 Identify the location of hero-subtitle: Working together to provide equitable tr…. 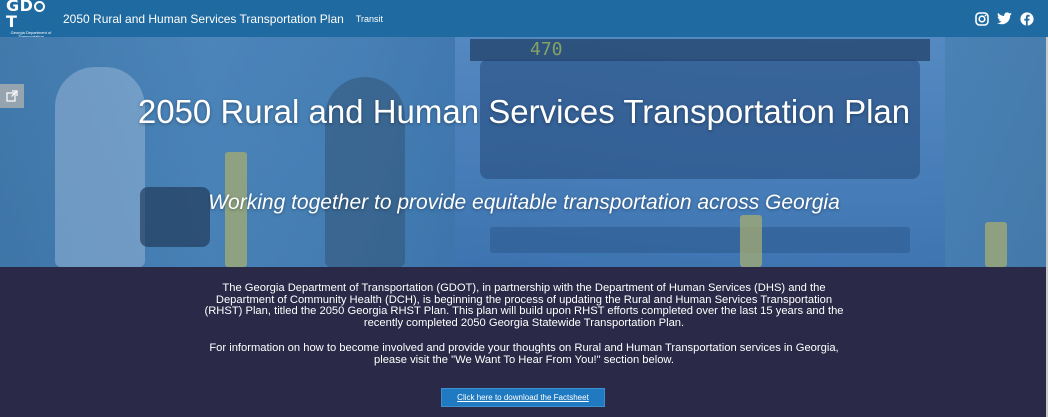
(524, 202).